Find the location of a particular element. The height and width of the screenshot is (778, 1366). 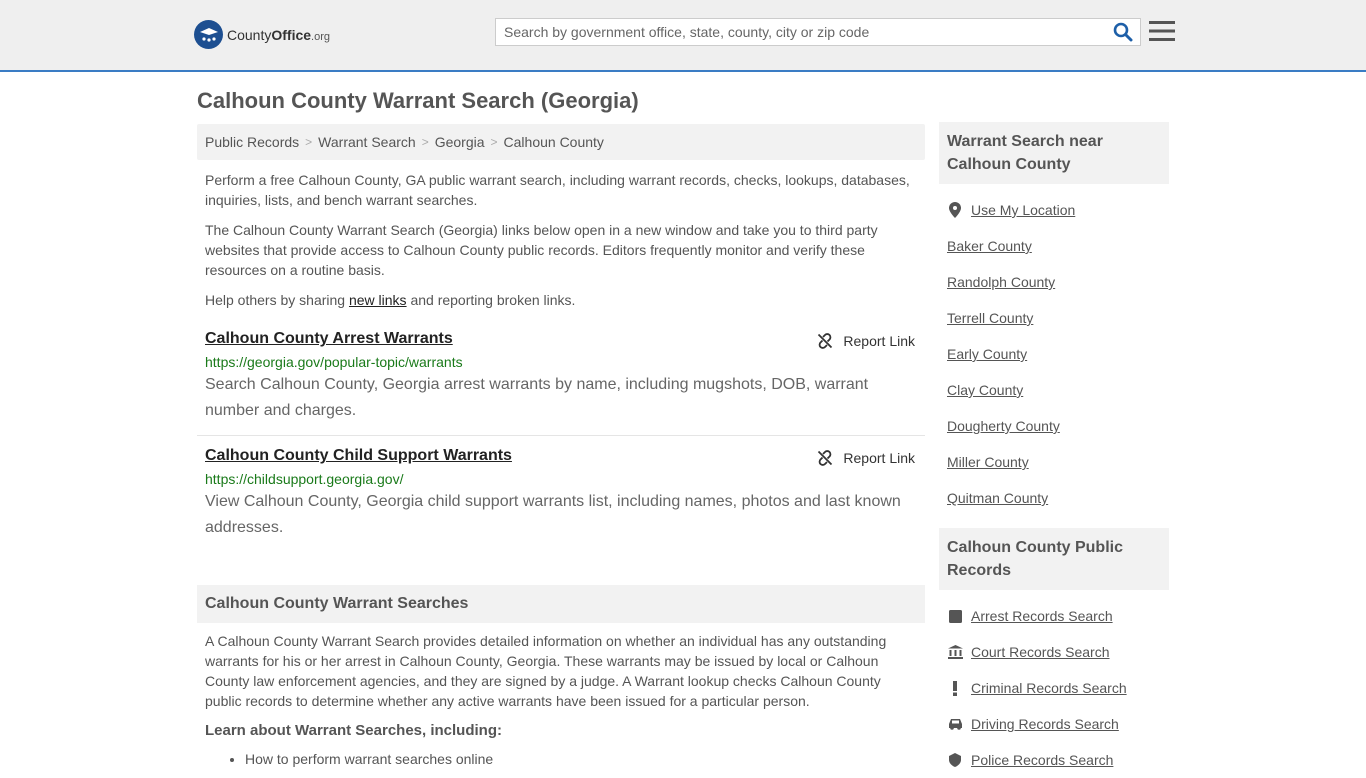

breadcrumb-warrant-search: Warrant Search is located at coordinates (367, 142).